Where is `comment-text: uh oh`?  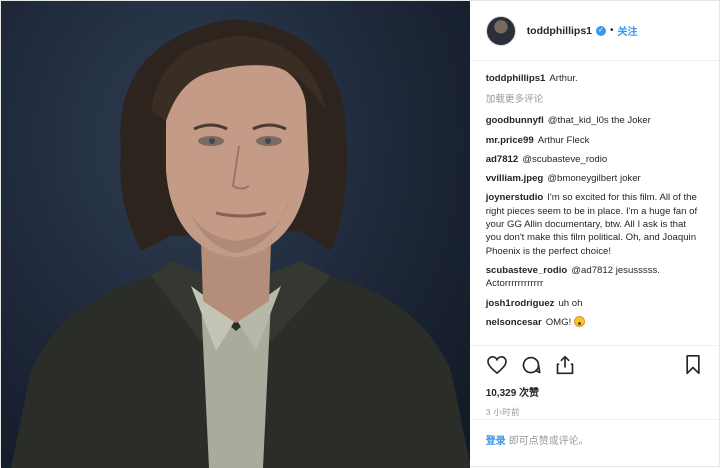
comment-text: uh oh is located at coordinates (570, 303).